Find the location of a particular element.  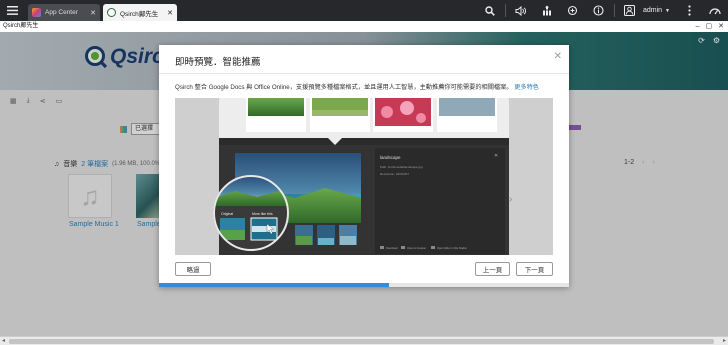

tour-progress-bar is located at coordinates (364, 285).